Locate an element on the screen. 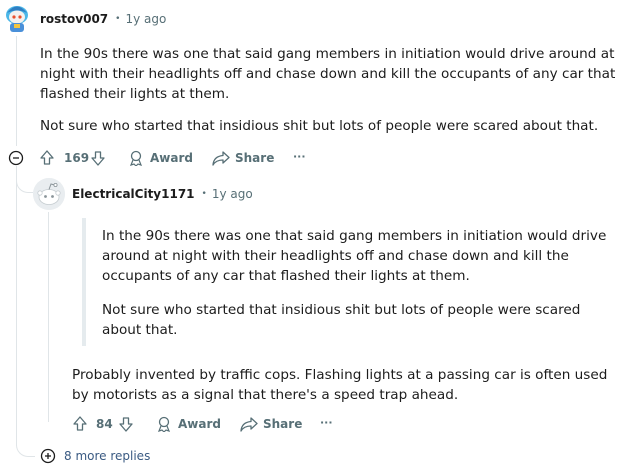 This screenshot has width=627, height=472. thread-line-main is located at coordinates (16, 91).